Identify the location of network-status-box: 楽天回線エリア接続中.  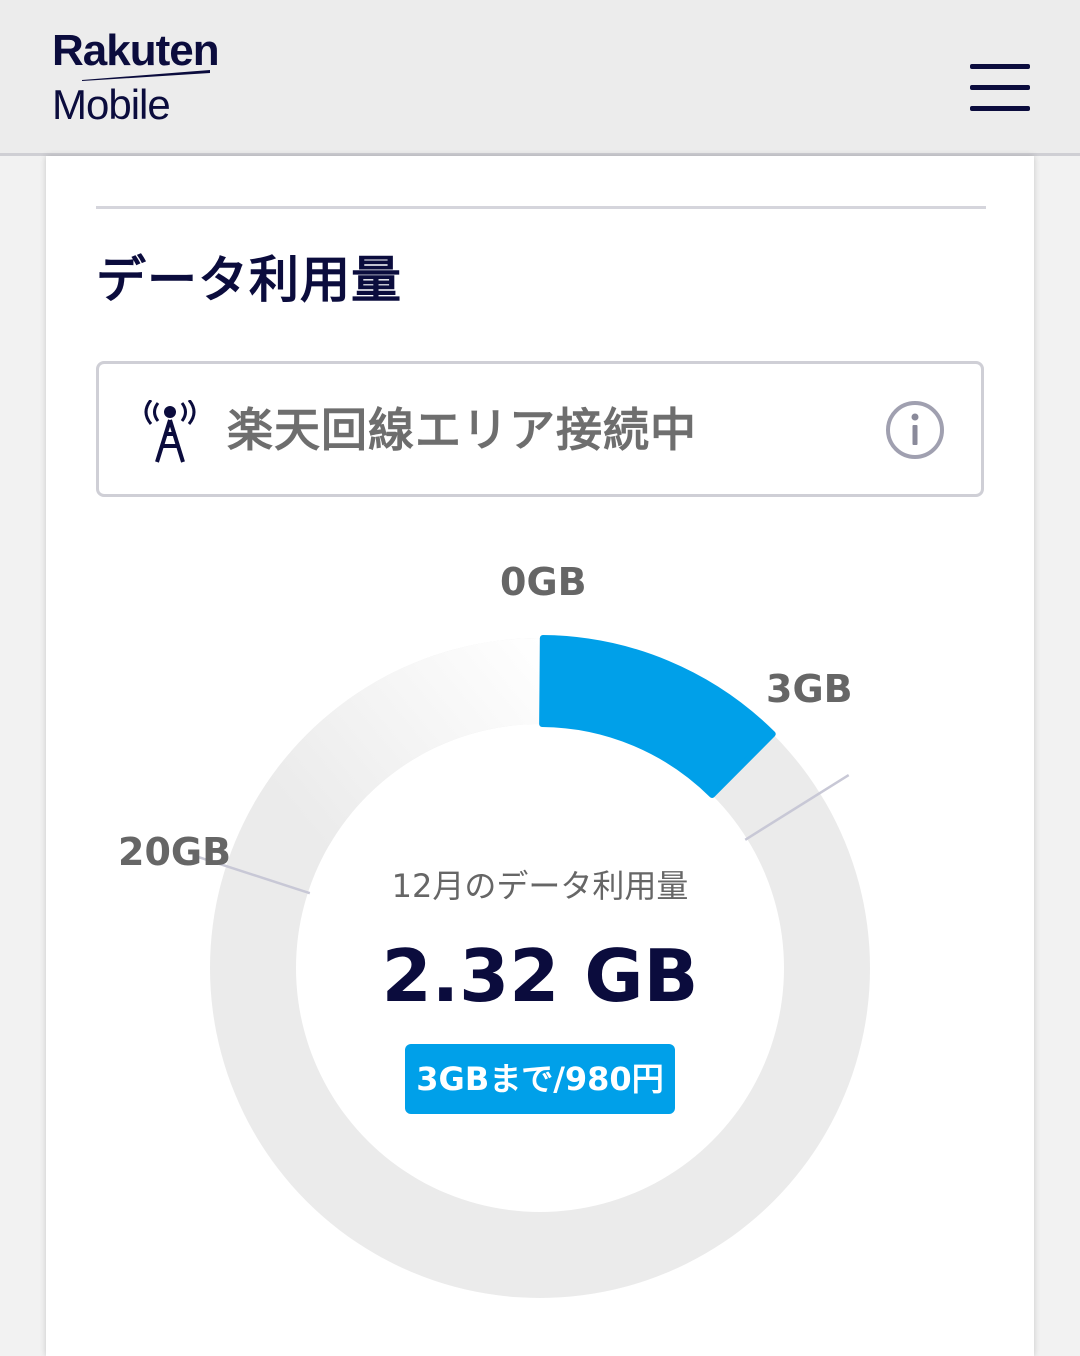
(540, 429).